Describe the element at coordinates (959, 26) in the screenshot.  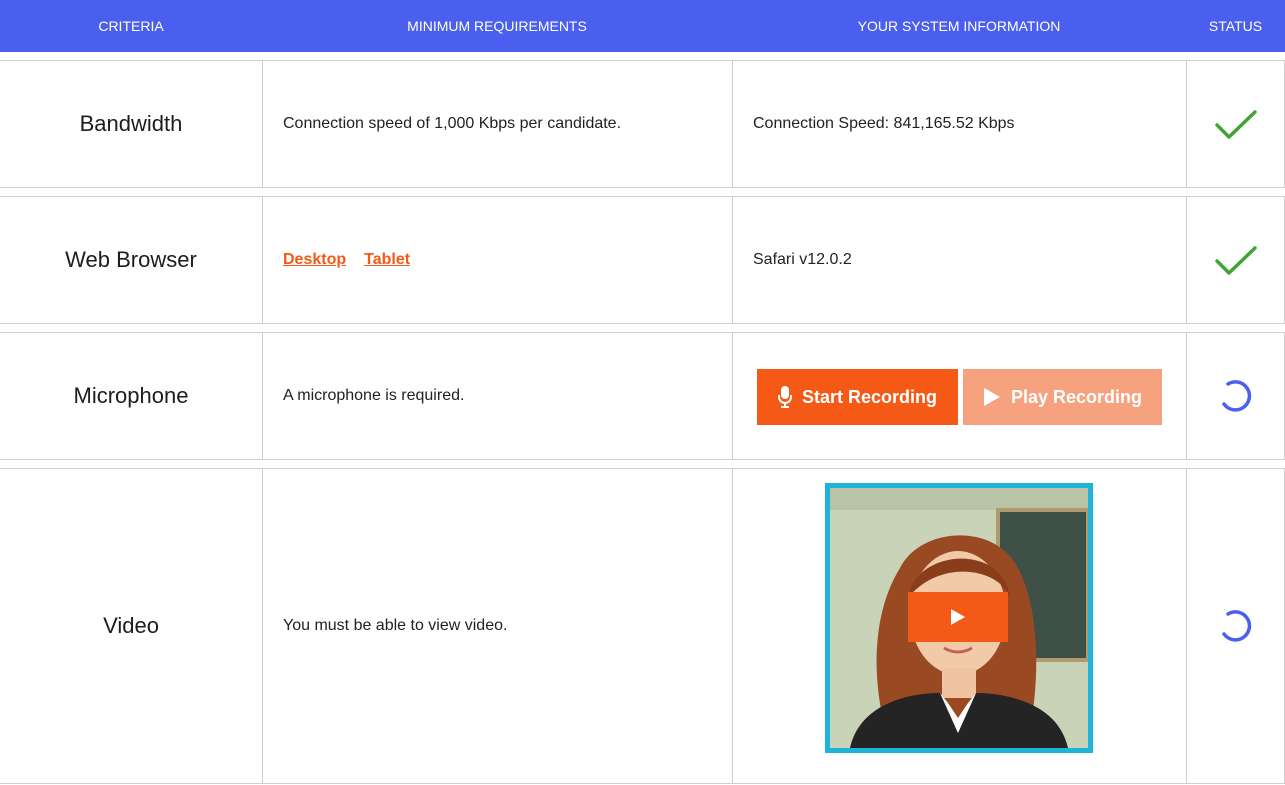
I see `header-system-information: YOUR SYSTEM INFORMATION` at that location.